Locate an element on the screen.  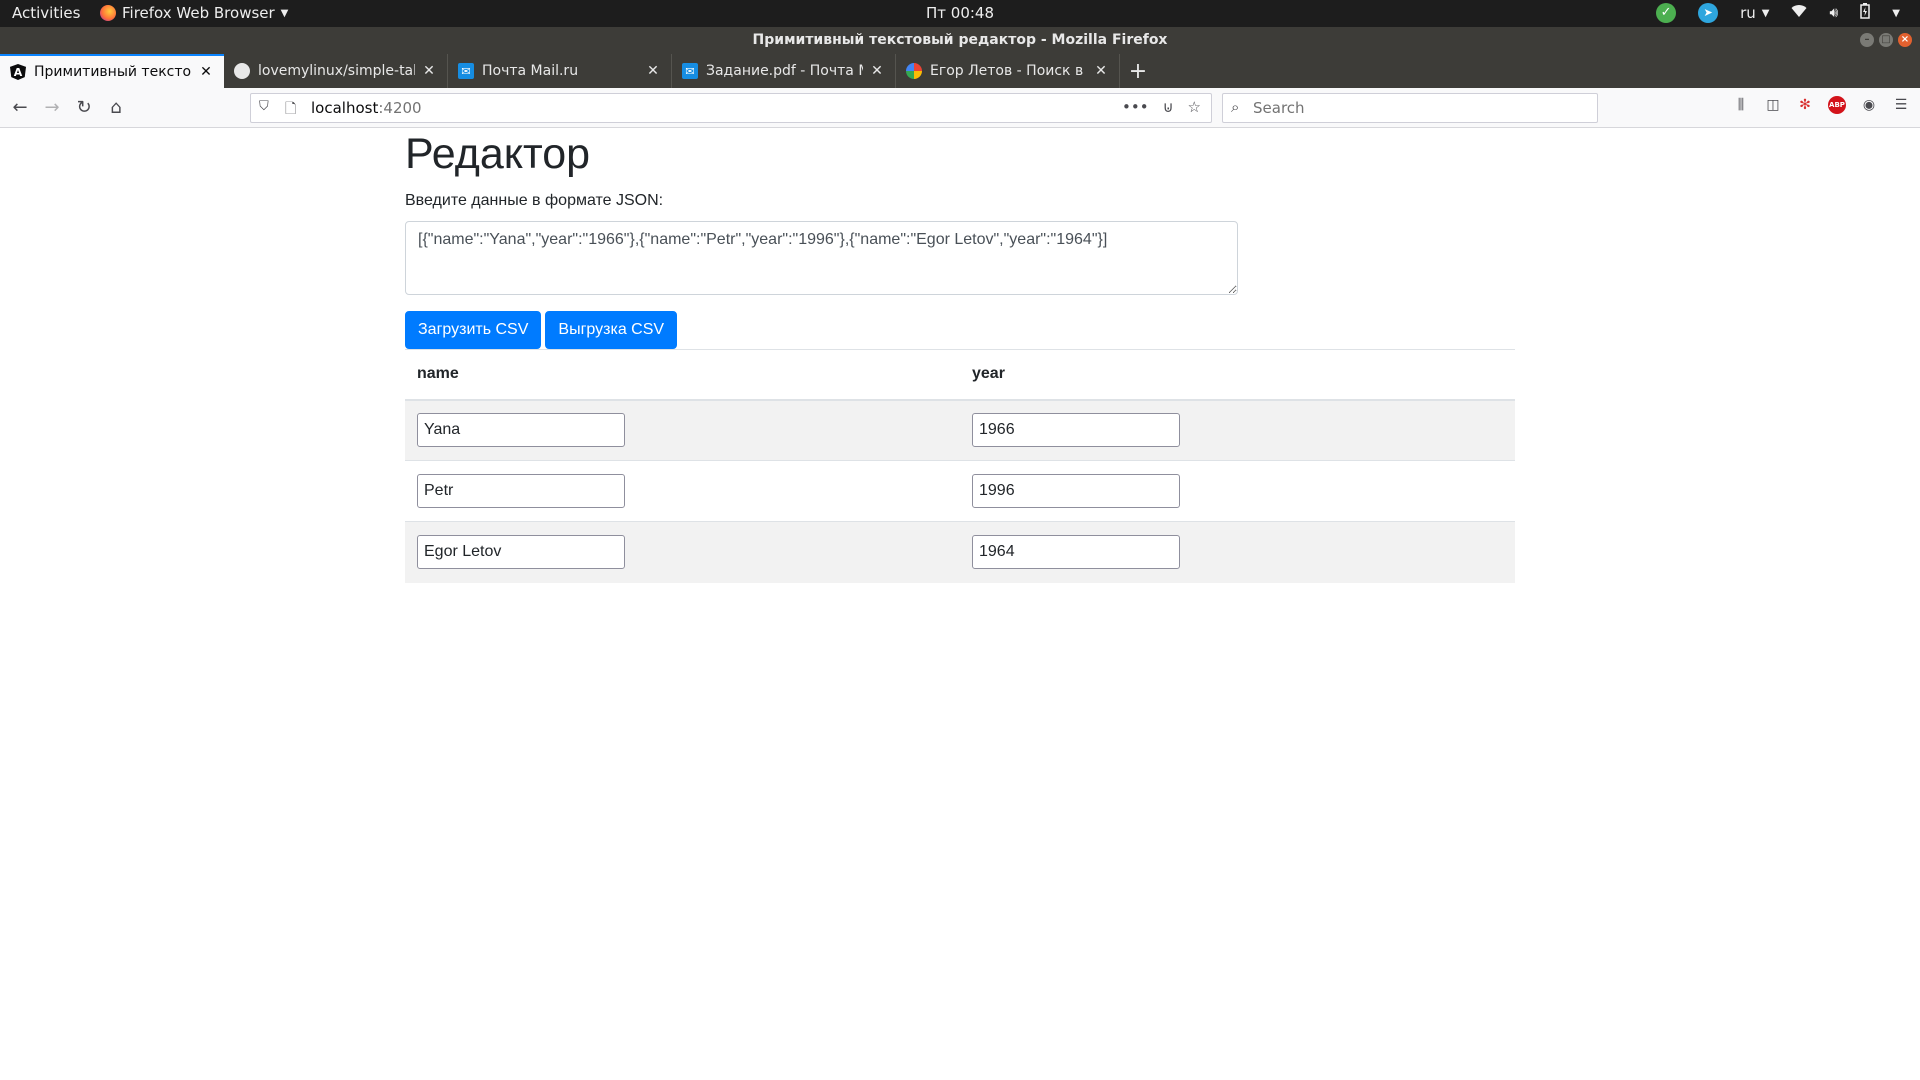
button-row: Загрузить CSV Выгрузка CSV is located at coordinates (960, 330).